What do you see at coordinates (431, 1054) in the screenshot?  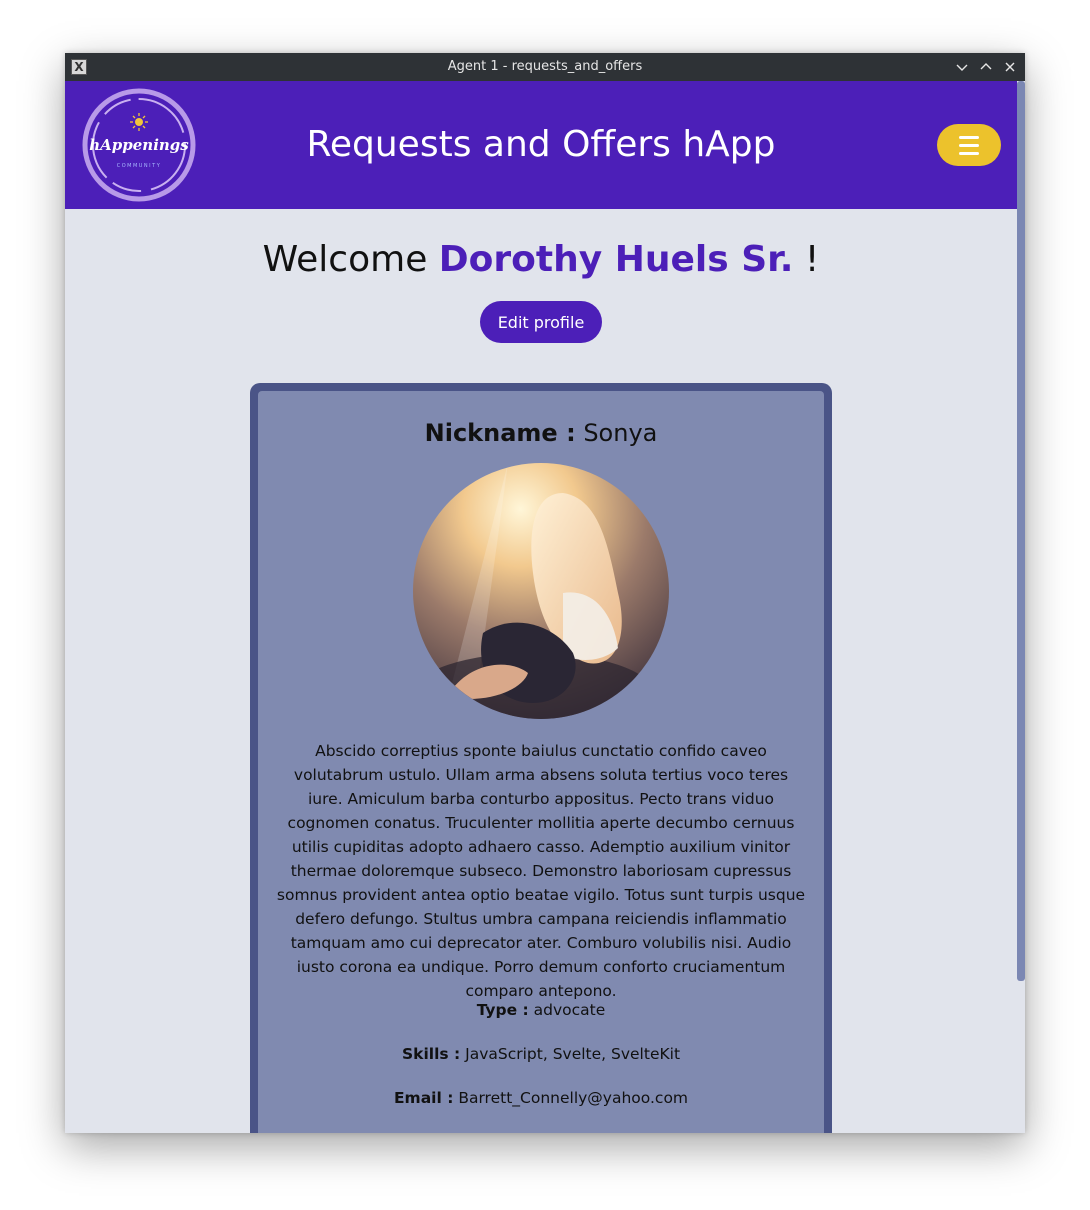 I see `skills-label: Skills :` at bounding box center [431, 1054].